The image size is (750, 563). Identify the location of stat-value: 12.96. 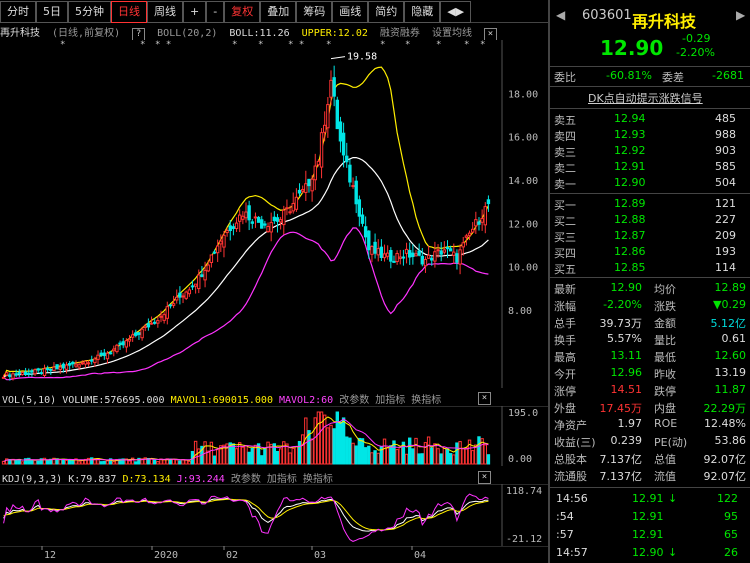
(626, 372).